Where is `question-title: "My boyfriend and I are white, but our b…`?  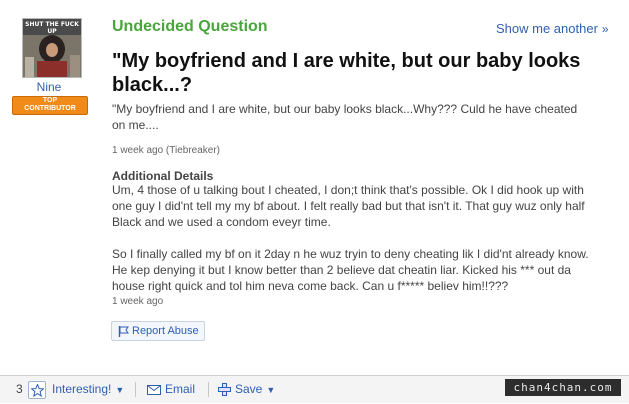 question-title: "My boyfriend and I are white, but our b… is located at coordinates (346, 73).